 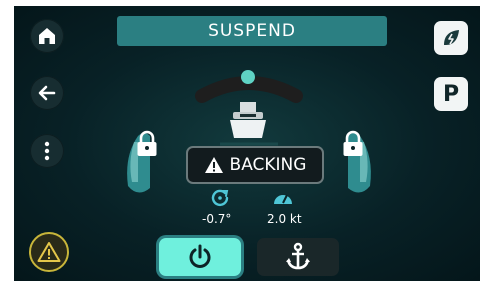 I want to click on mode-label: SUSPEND, so click(x=252, y=31).